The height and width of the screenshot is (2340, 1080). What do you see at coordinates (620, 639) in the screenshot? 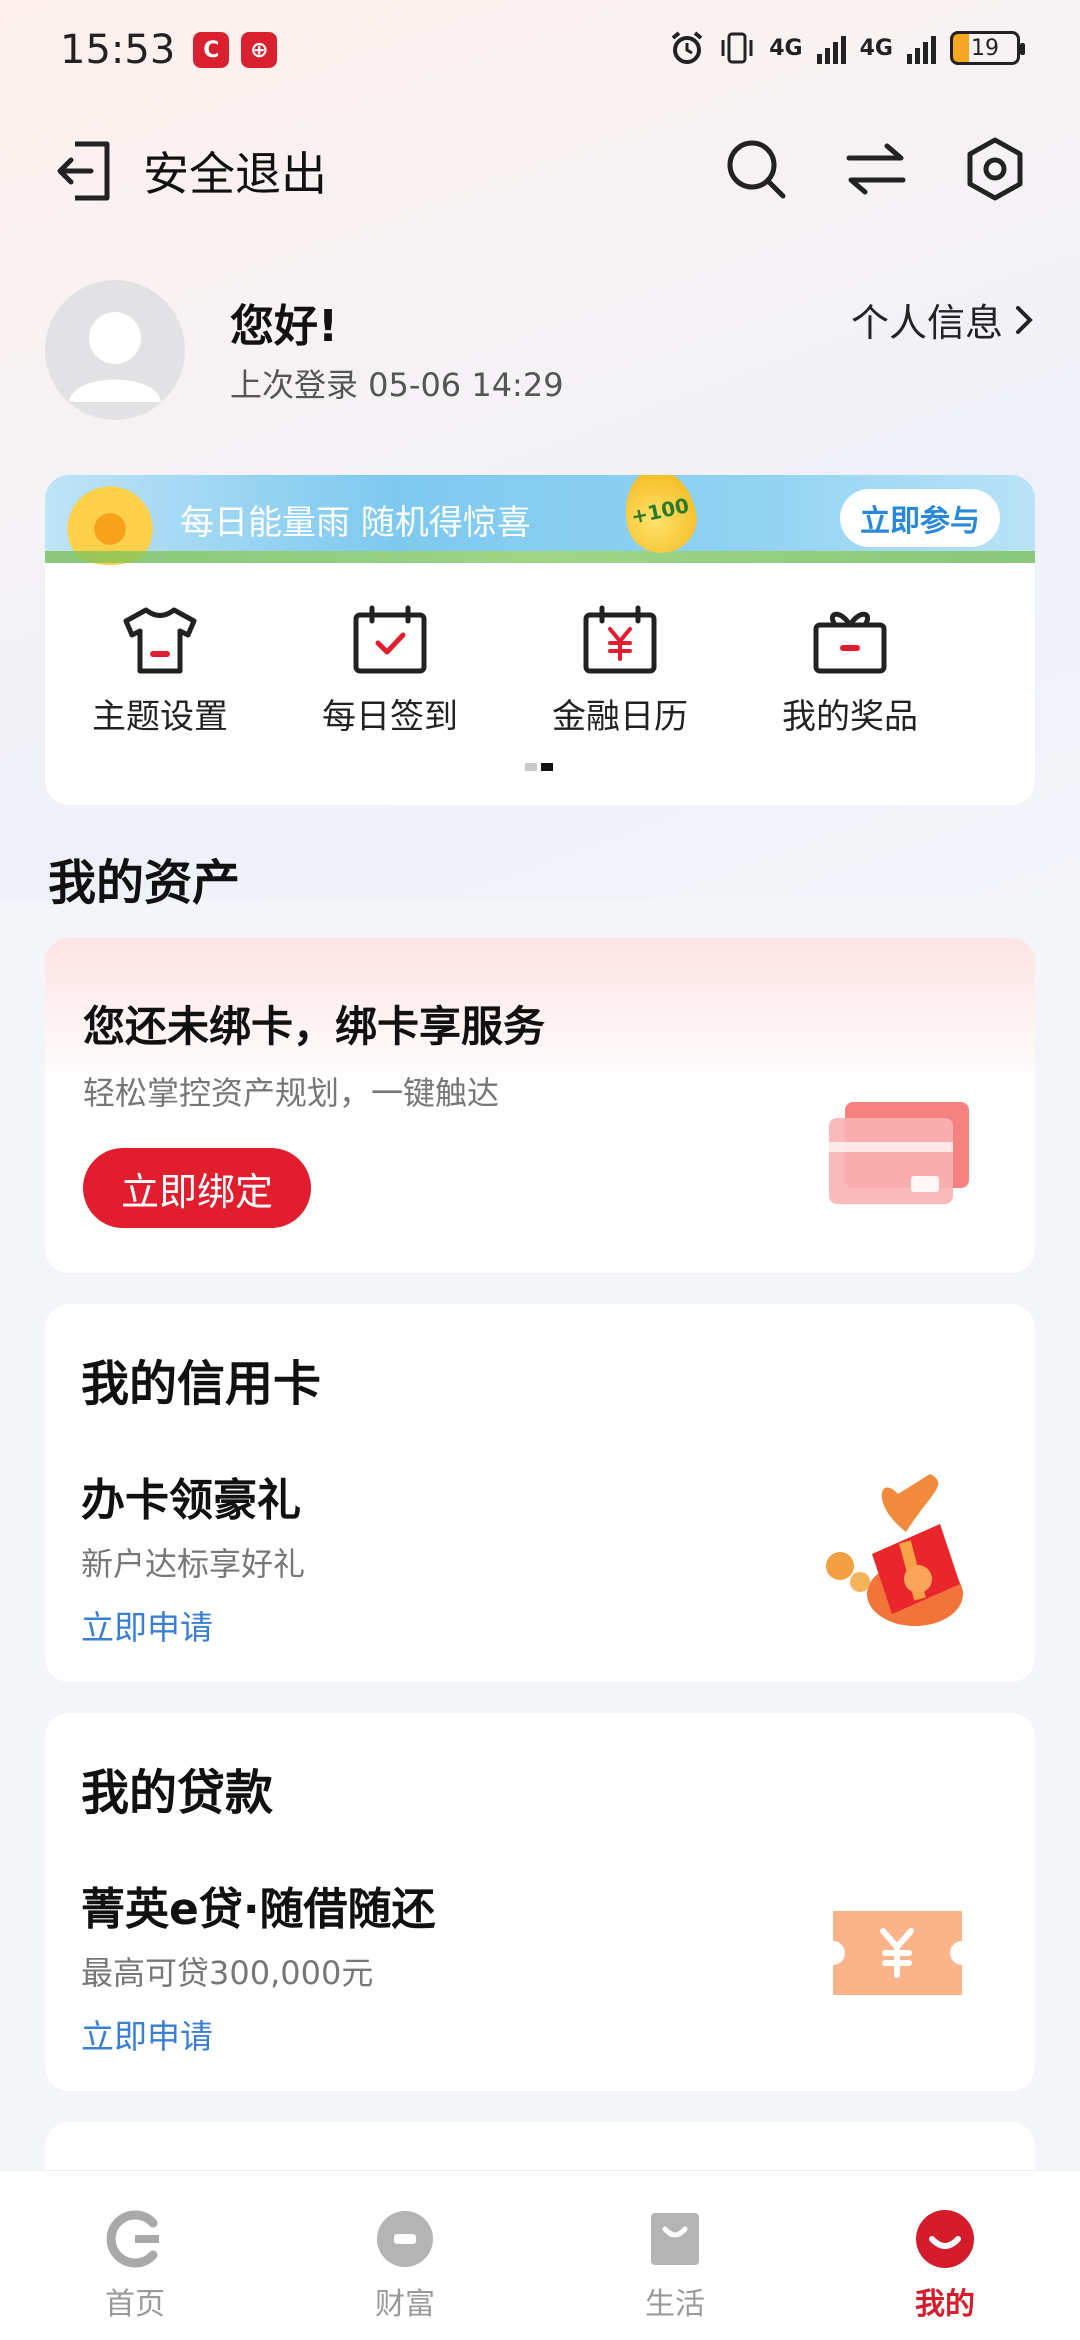
I see `calendar-yuan-icon` at bounding box center [620, 639].